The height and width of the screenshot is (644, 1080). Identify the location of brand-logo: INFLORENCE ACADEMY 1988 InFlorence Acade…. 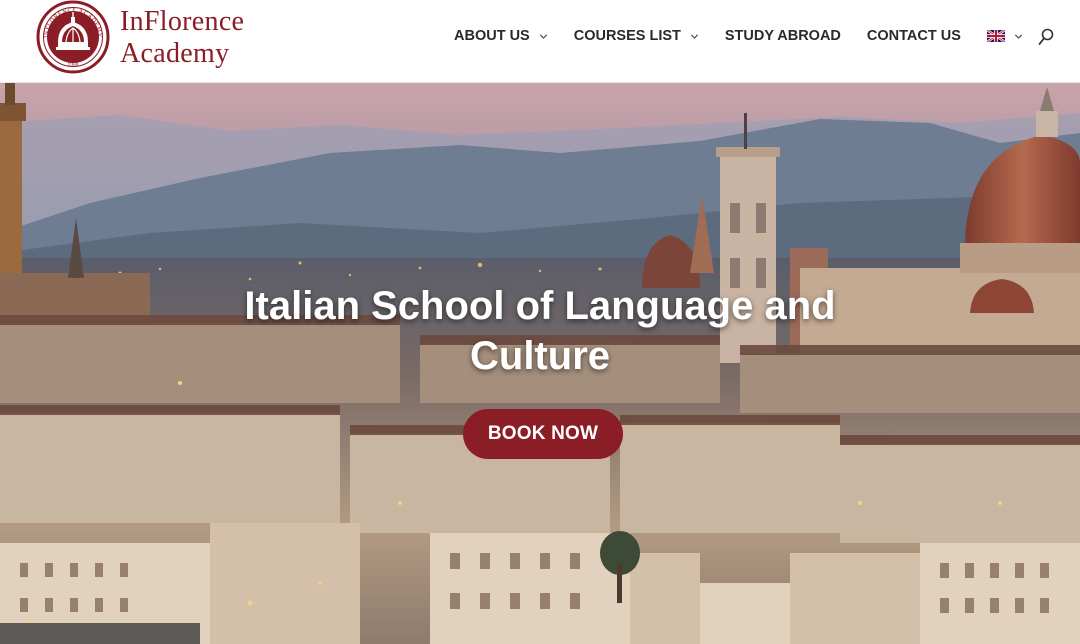
(140, 37).